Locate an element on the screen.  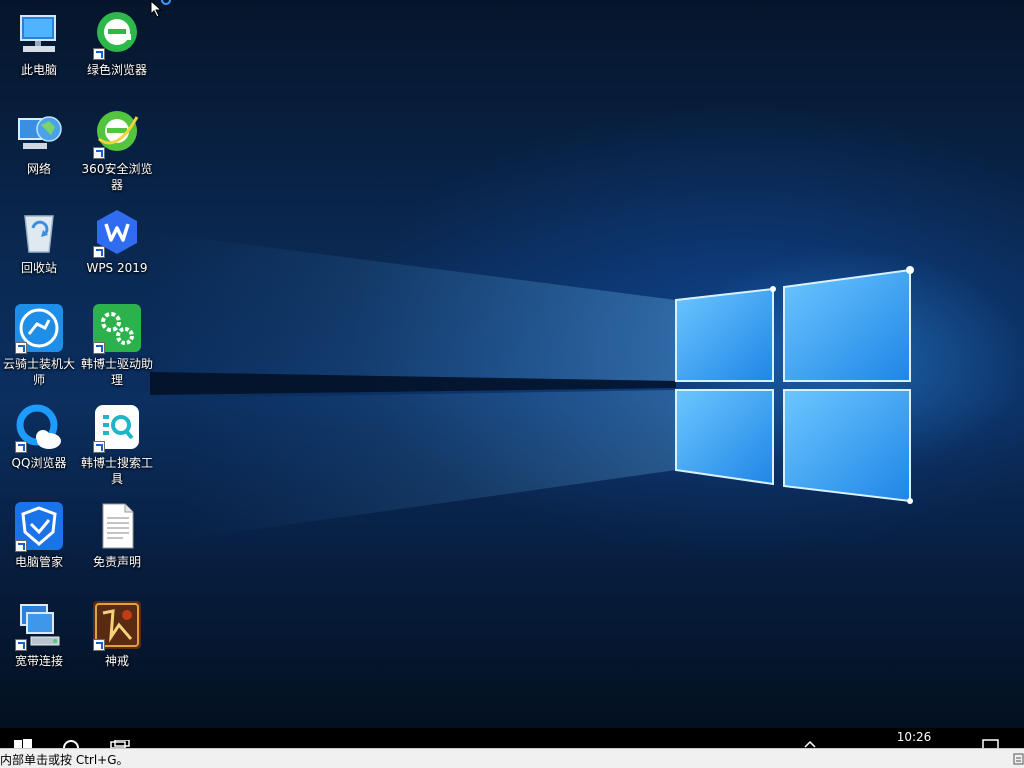
computer-icon is located at coordinates (39, 34).